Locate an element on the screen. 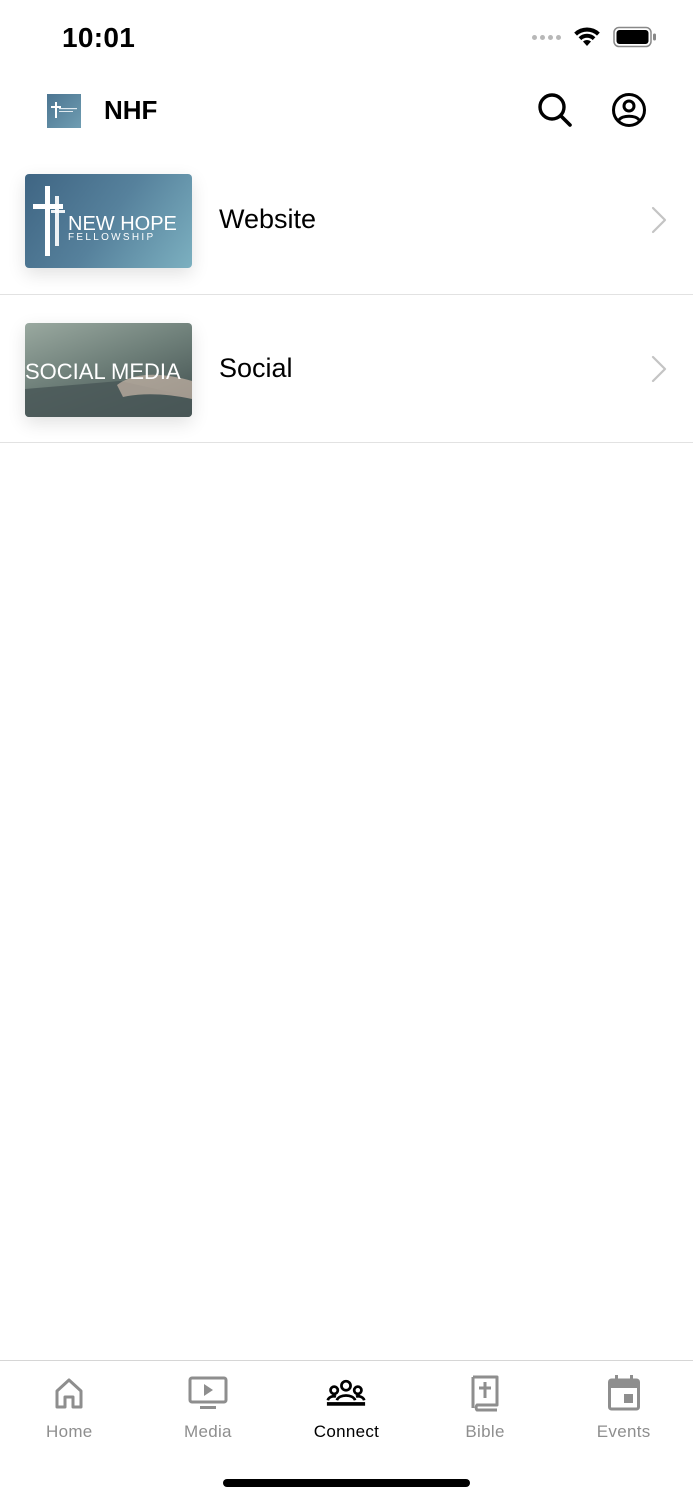 This screenshot has height=1500, width=693. home-indicator is located at coordinates (346, 1483).